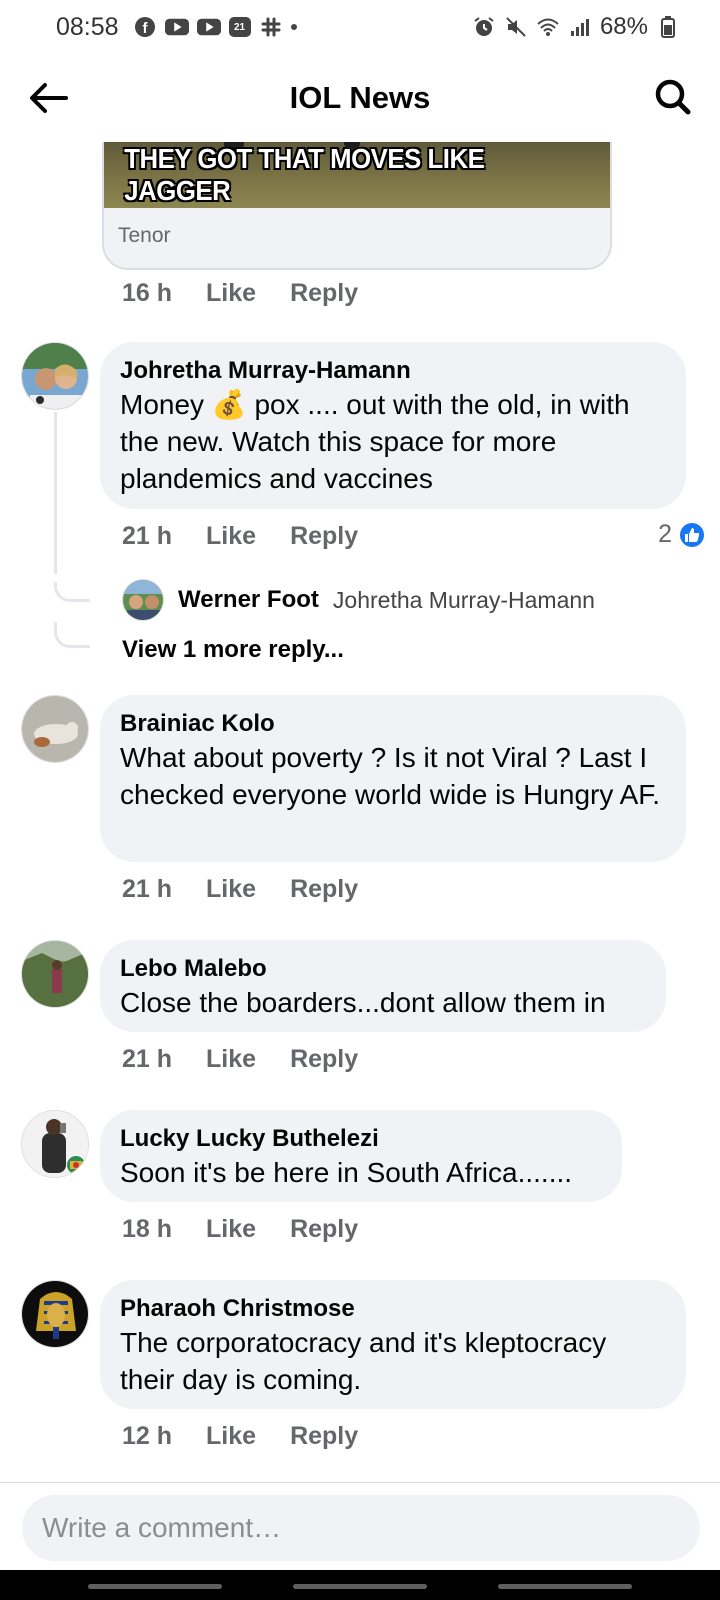 This screenshot has width=720, height=1600. What do you see at coordinates (393, 724) in the screenshot?
I see `comment-author: Brainiac Kolo` at bounding box center [393, 724].